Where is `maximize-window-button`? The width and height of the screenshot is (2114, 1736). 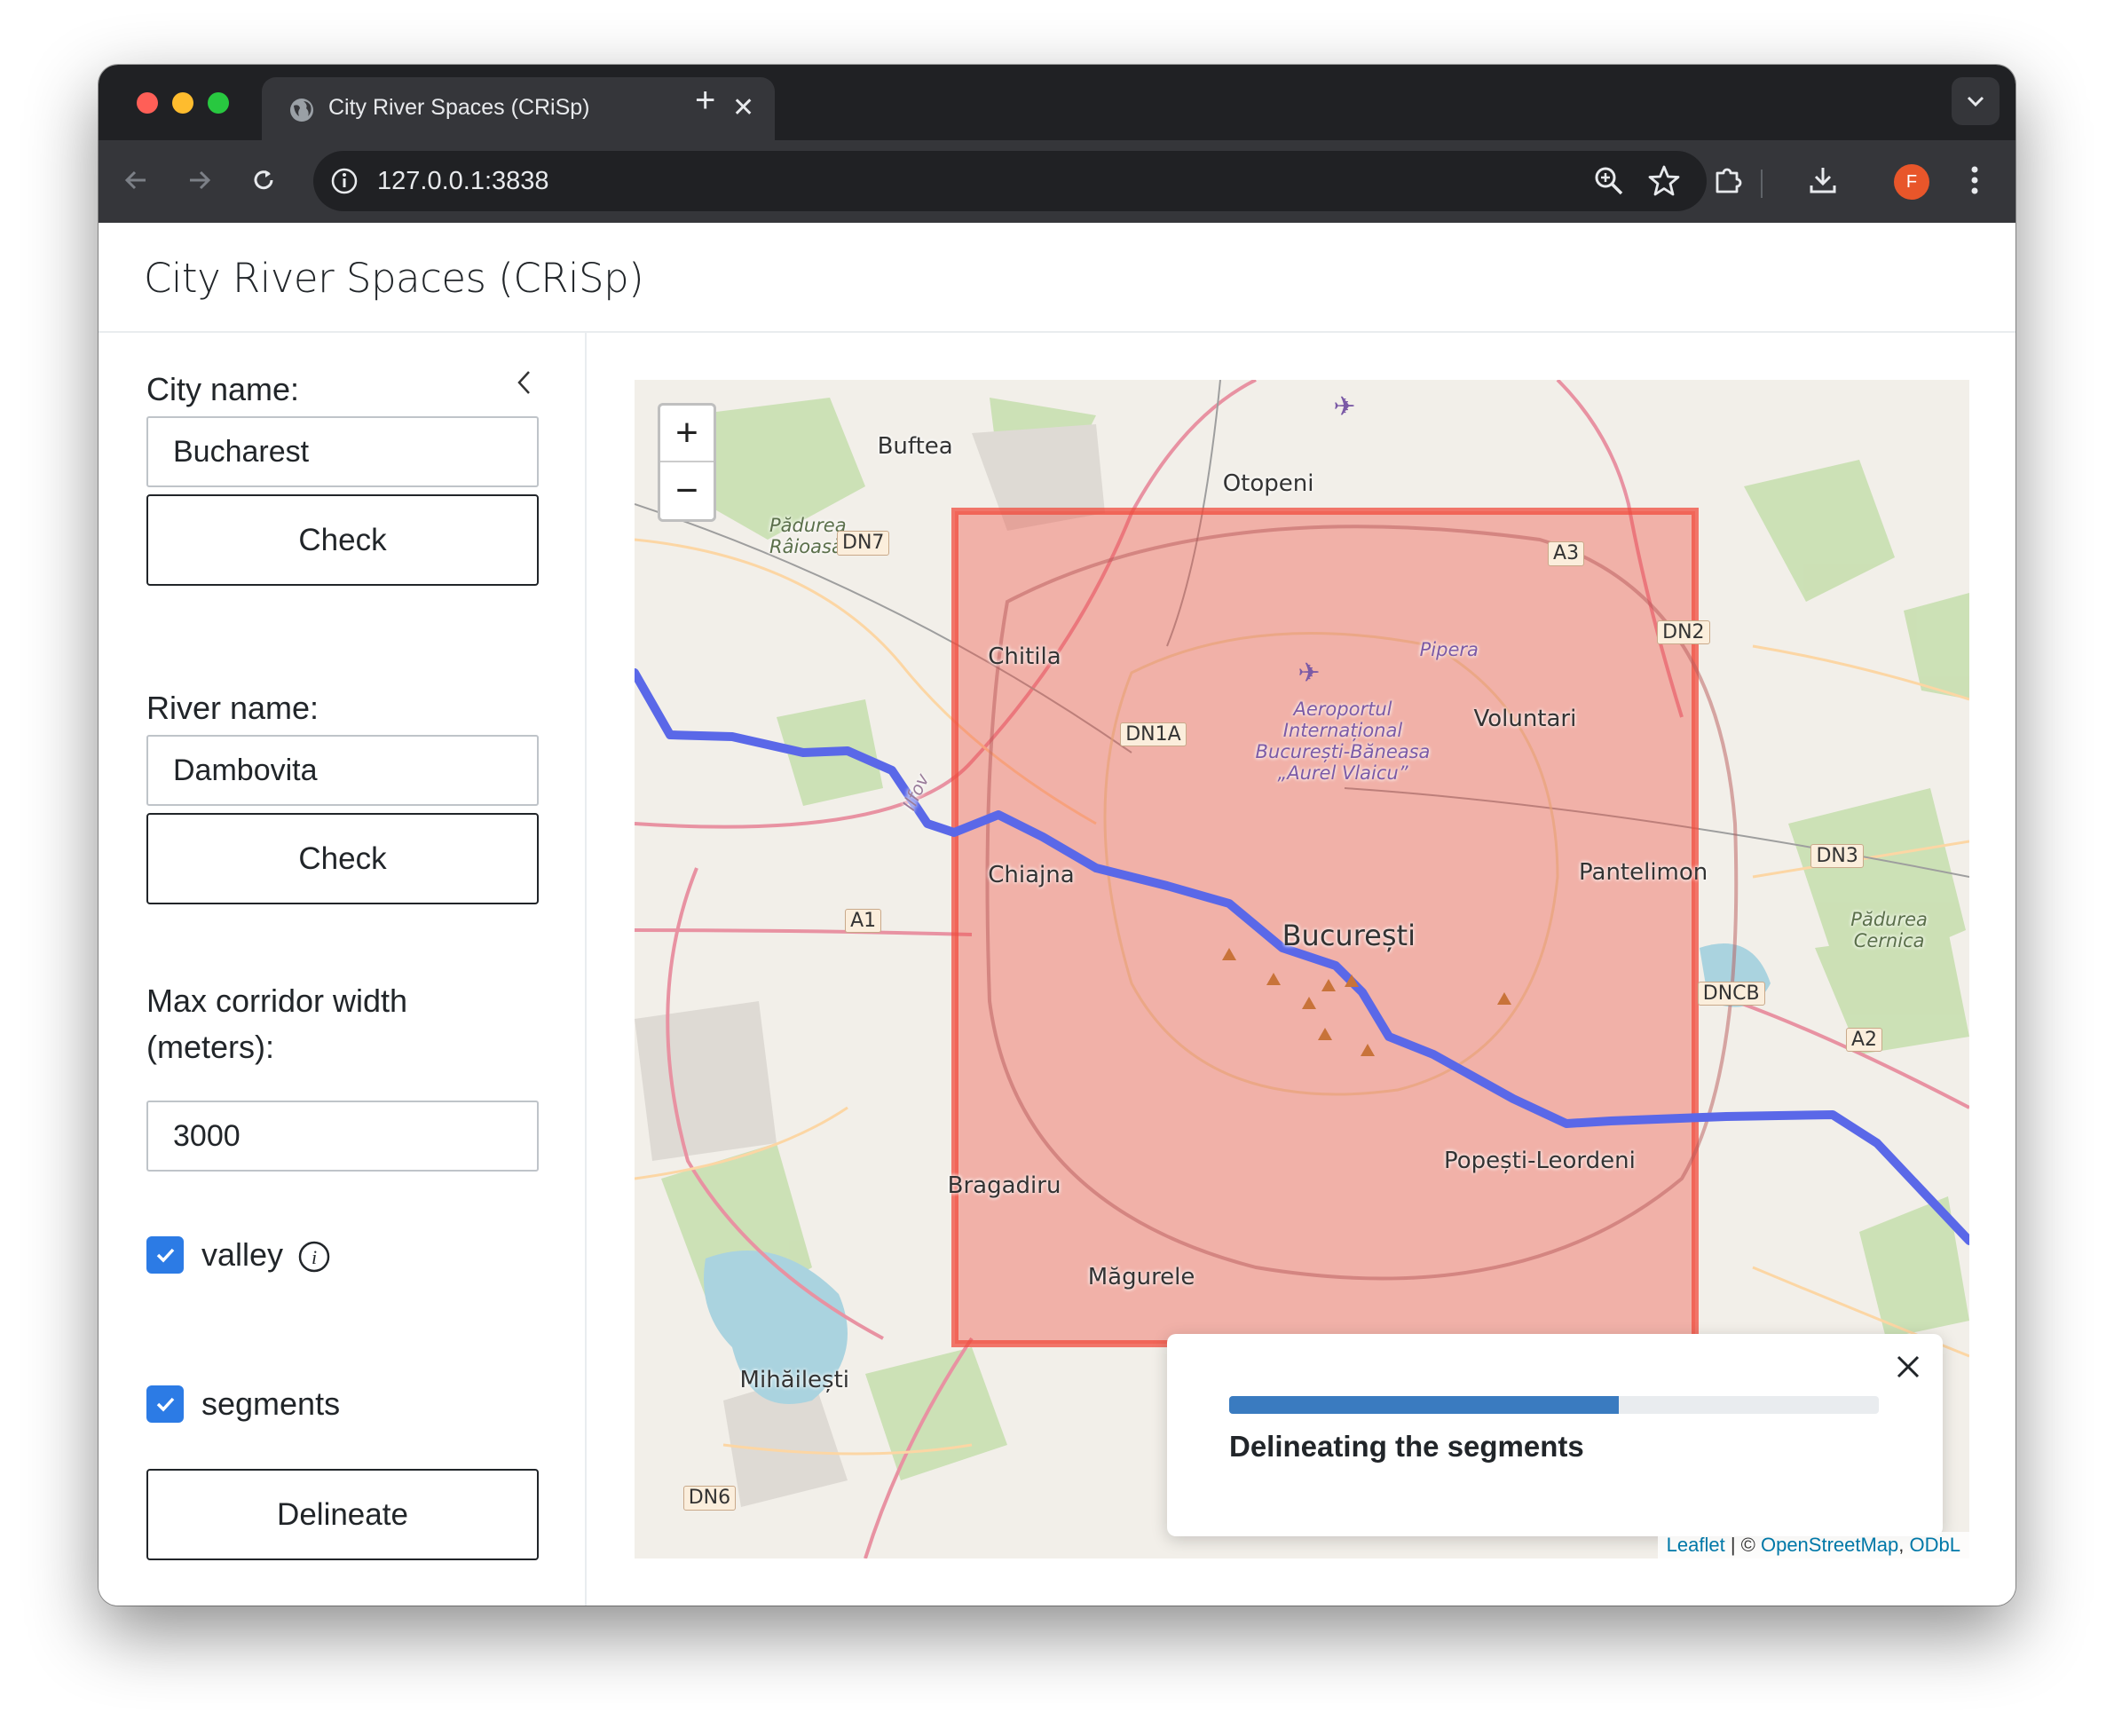
maximize-window-button is located at coordinates (218, 103).